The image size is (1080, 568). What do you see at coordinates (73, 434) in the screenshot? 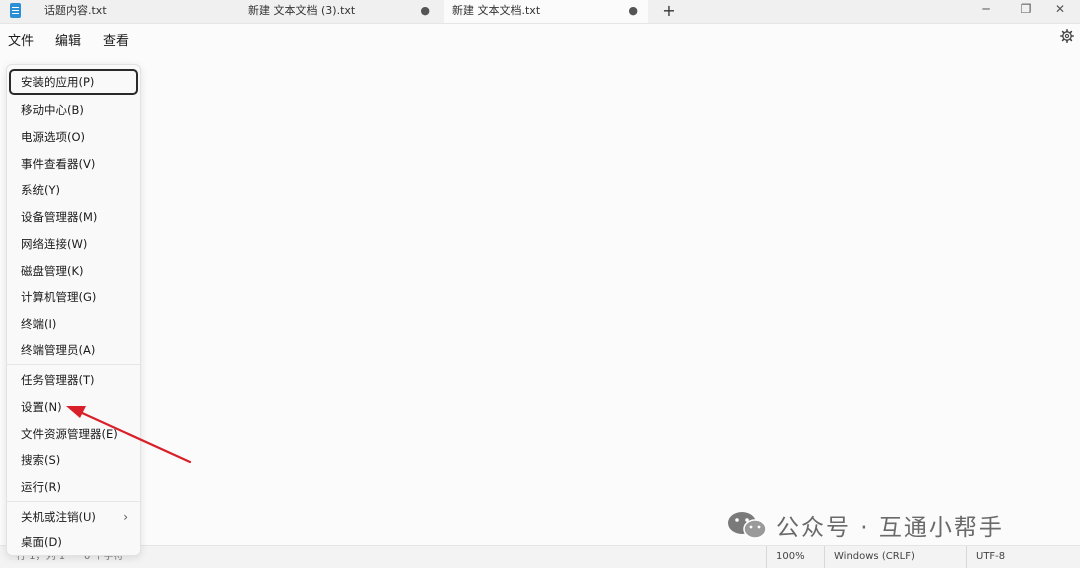
I see `menu-item-file-explorer: 文件资源管理器(E)` at bounding box center [73, 434].